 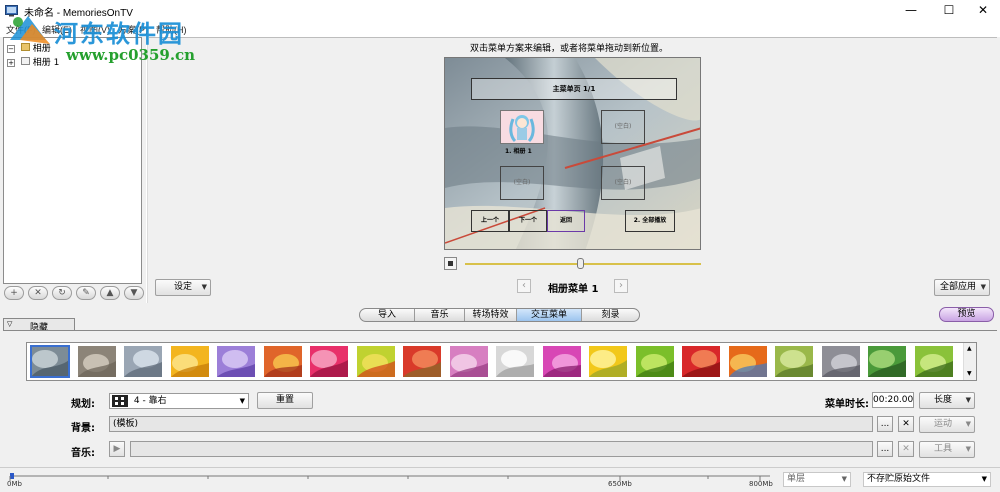 What do you see at coordinates (610, 315) in the screenshot?
I see `tab-burn: 刻录` at bounding box center [610, 315].